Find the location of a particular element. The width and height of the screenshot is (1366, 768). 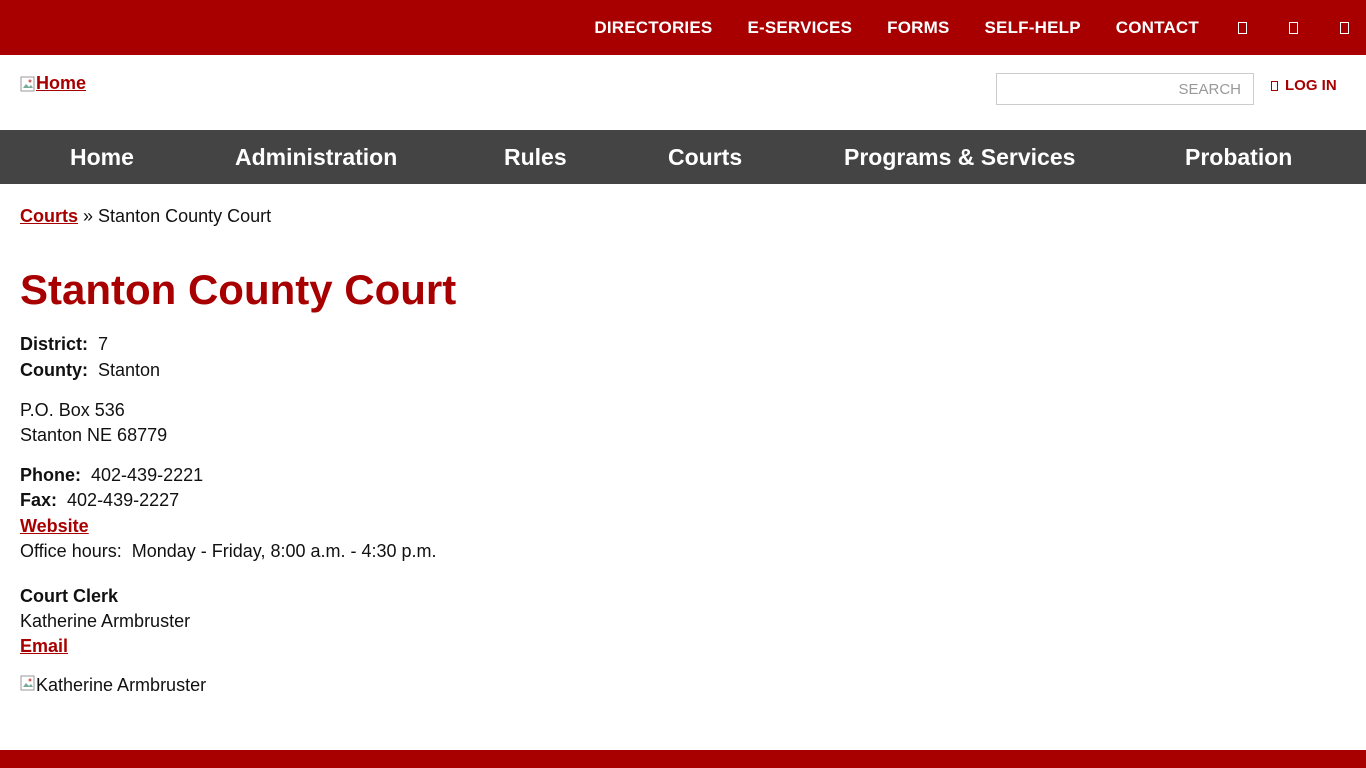

phone-row: Phone: 402-439-2221 is located at coordinates (111, 475).